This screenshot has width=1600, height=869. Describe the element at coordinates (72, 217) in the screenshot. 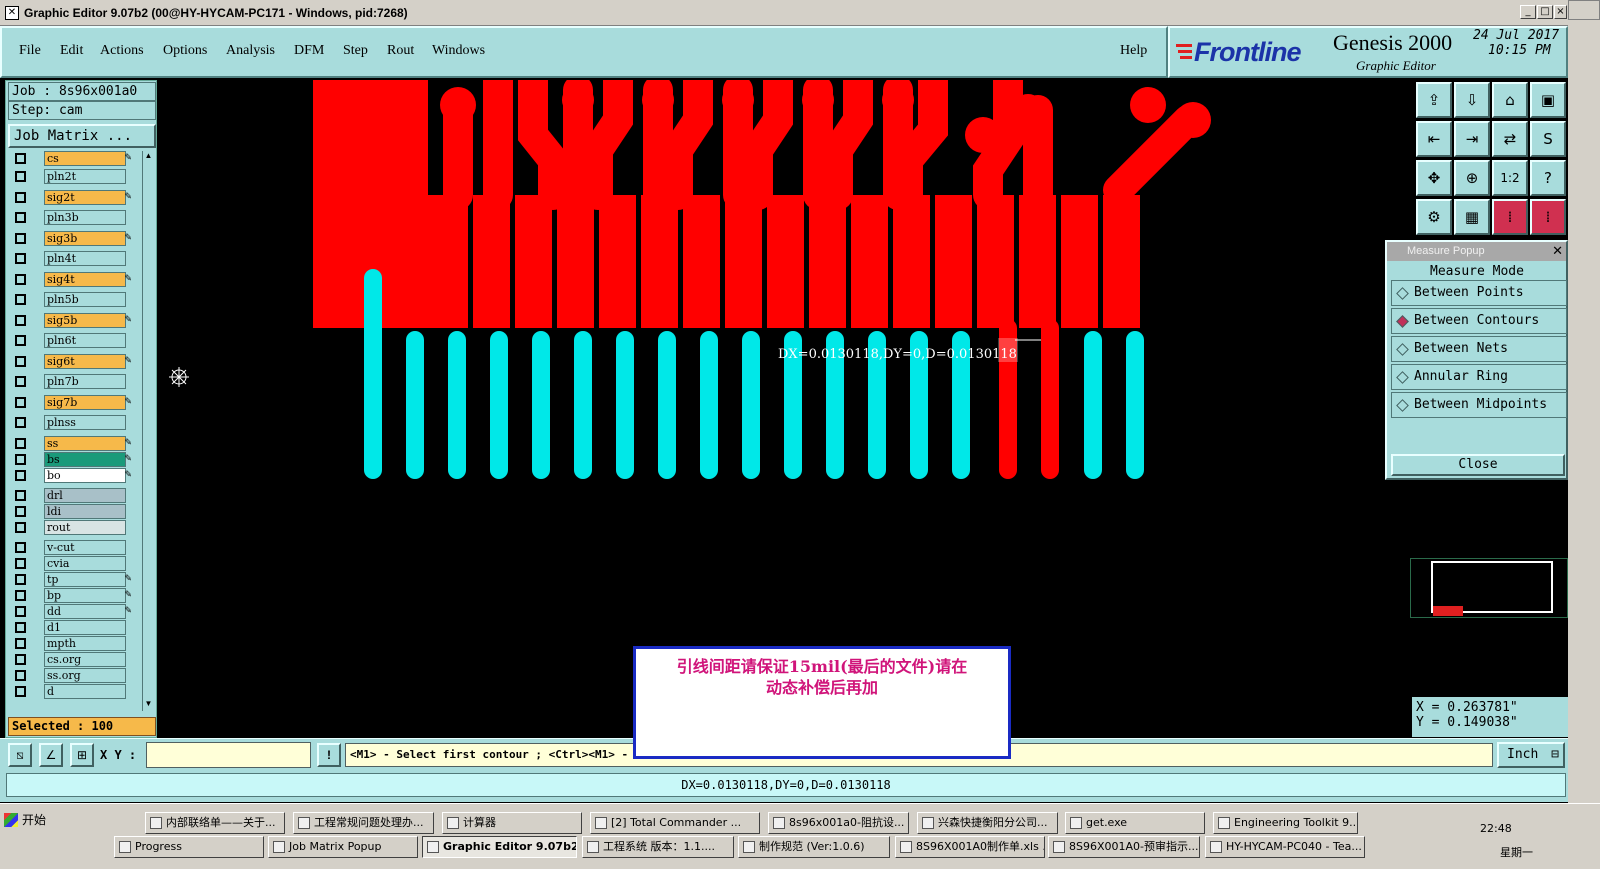

I see `layer-row-pln3b: pln3b` at that location.